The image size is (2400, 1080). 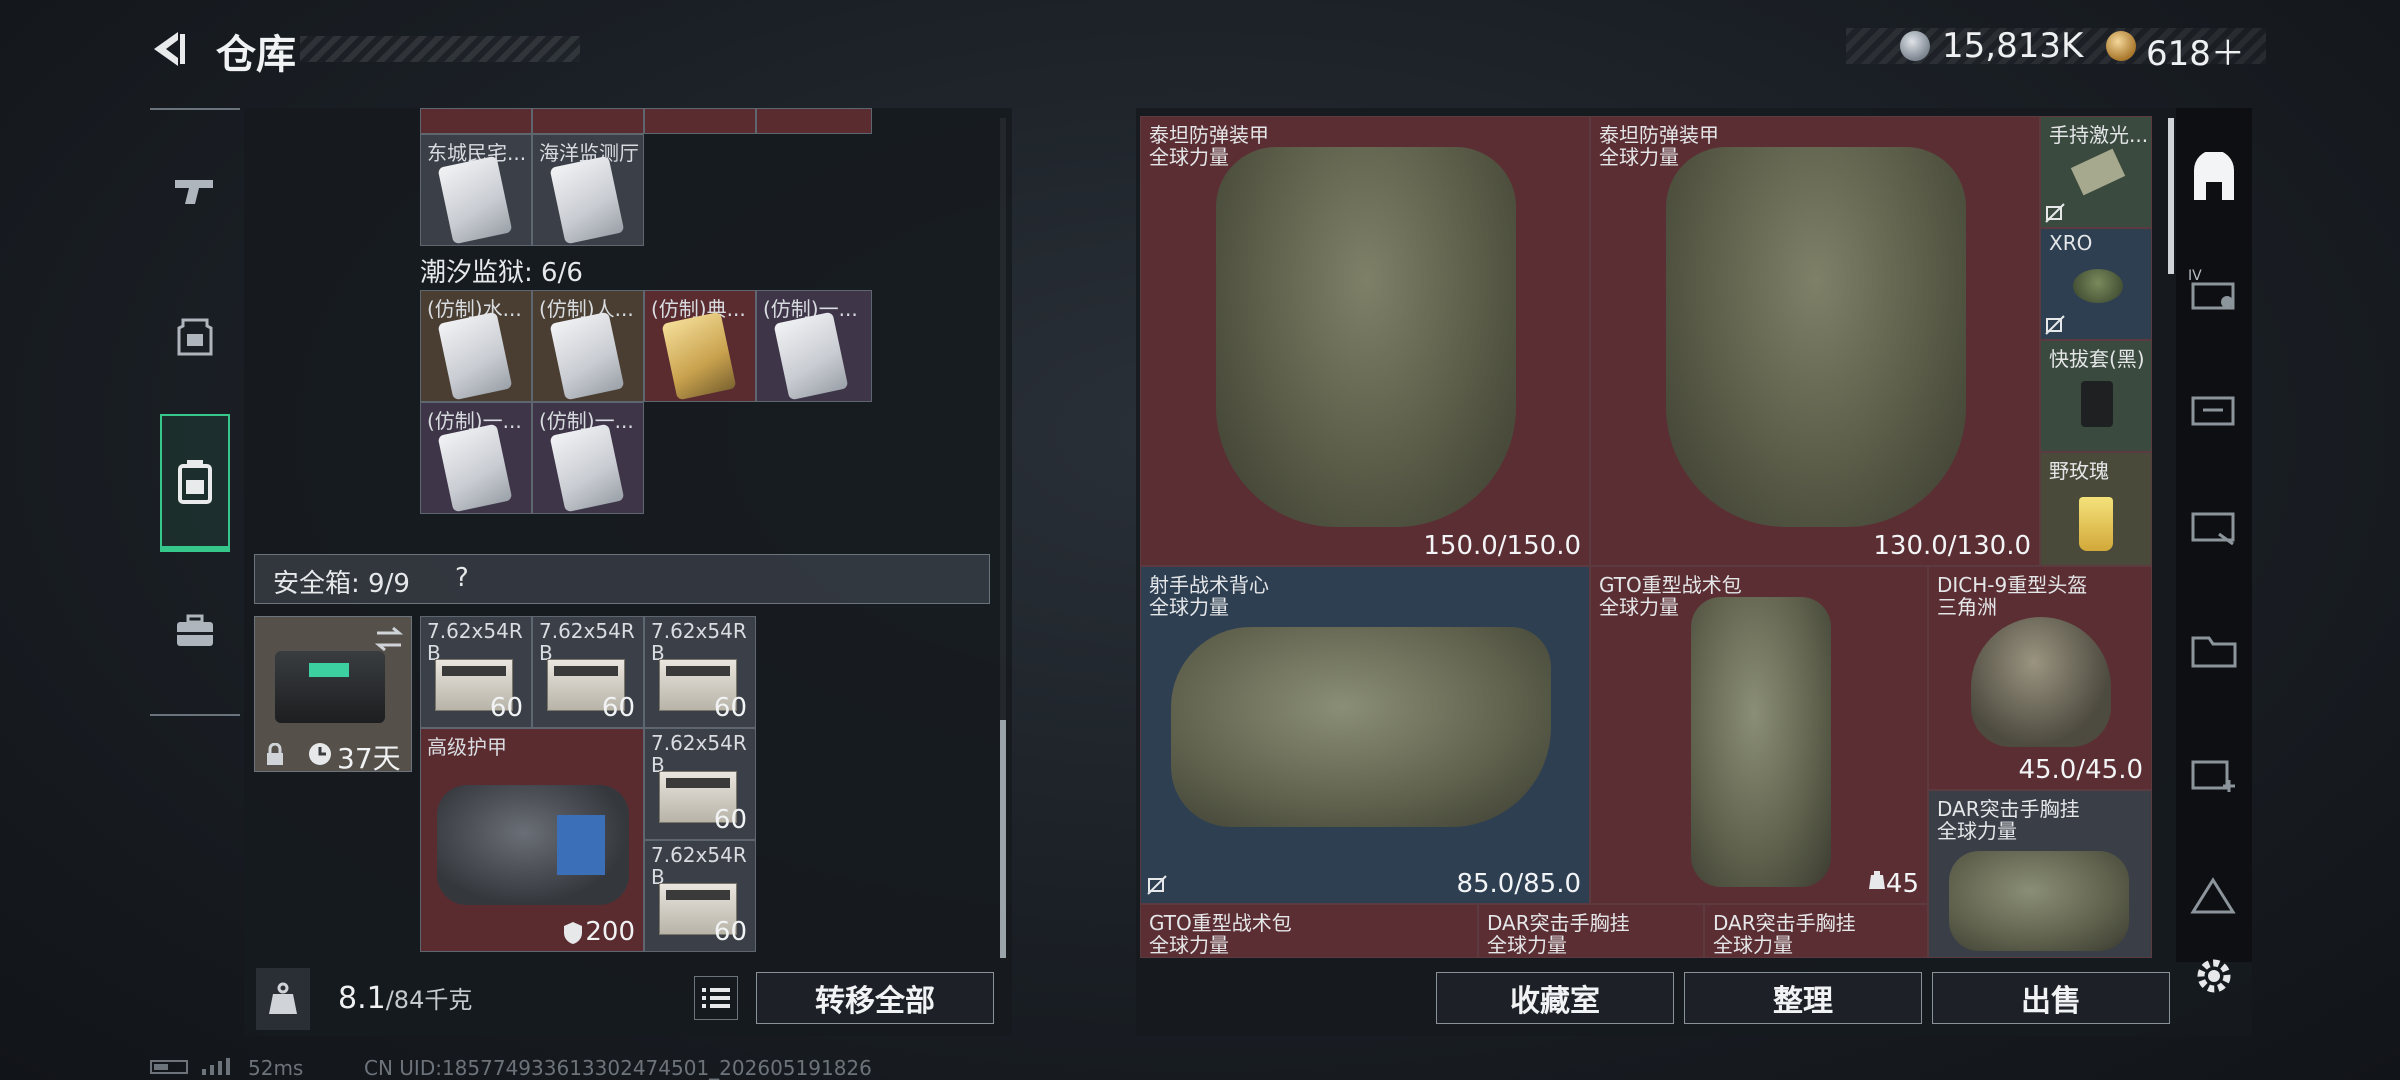 I want to click on backpack-image, so click(x=1761, y=742).